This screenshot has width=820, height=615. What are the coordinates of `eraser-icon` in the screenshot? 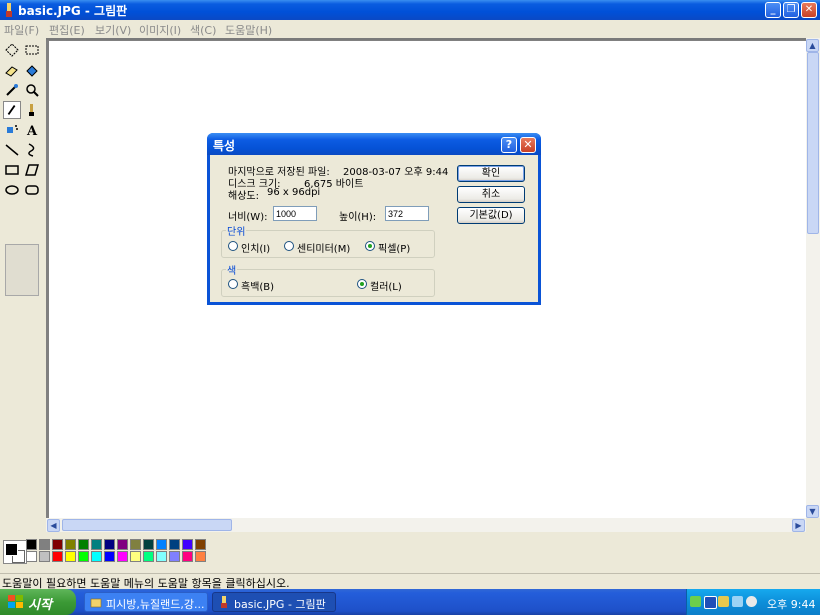 It's located at (12, 70).